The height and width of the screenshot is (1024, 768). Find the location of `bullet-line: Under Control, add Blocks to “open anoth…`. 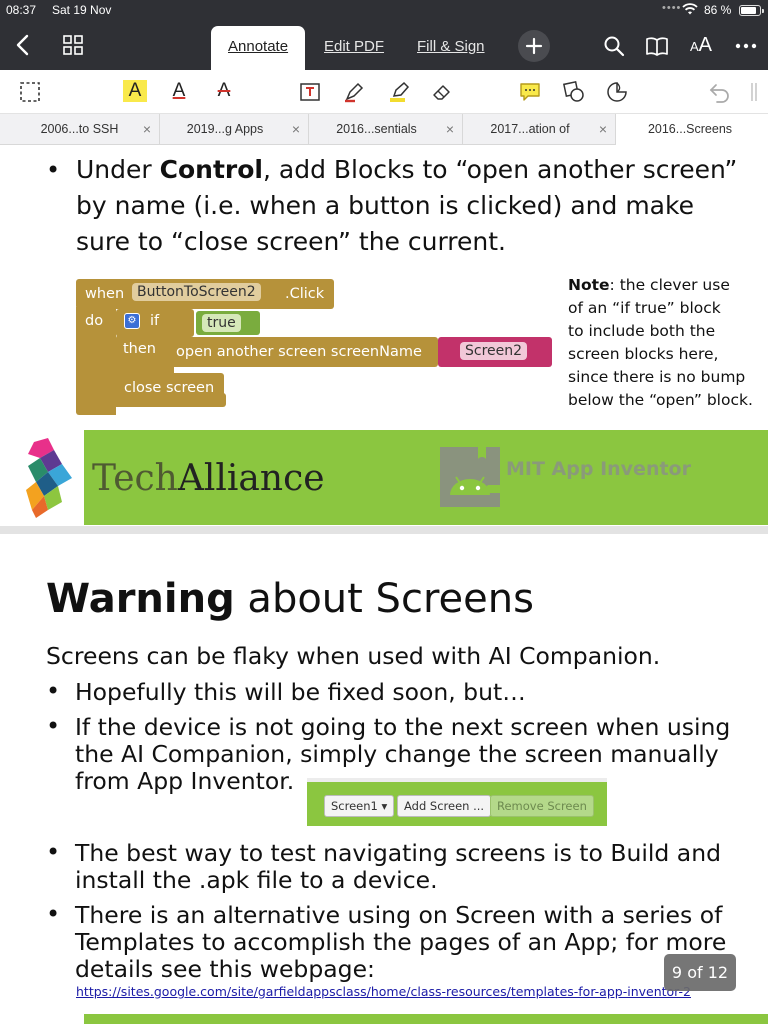

bullet-line: Under Control, add Blocks to “open anoth… is located at coordinates (406, 170).